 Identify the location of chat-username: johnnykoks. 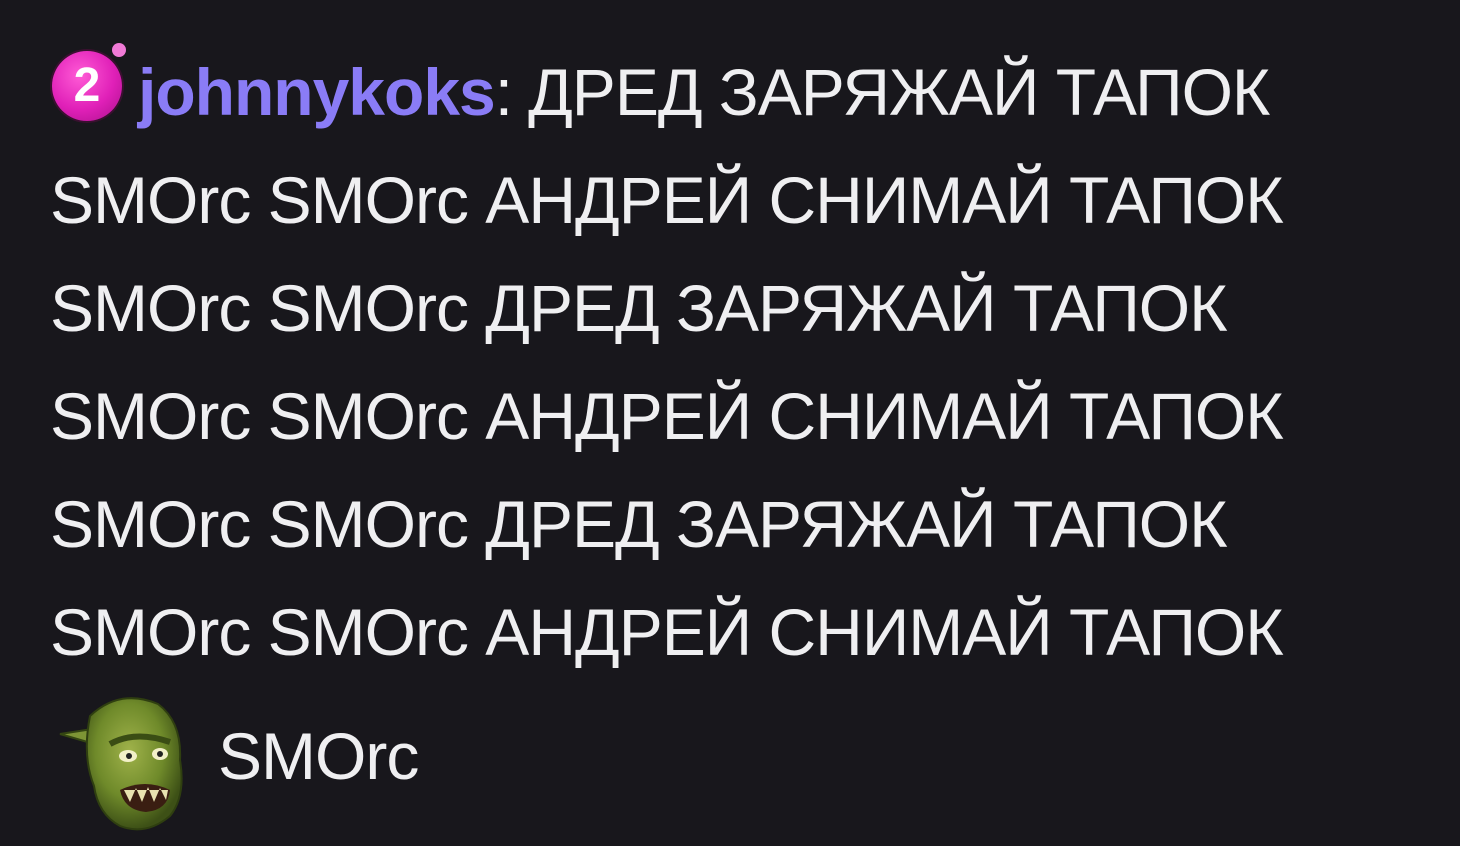
(317, 92).